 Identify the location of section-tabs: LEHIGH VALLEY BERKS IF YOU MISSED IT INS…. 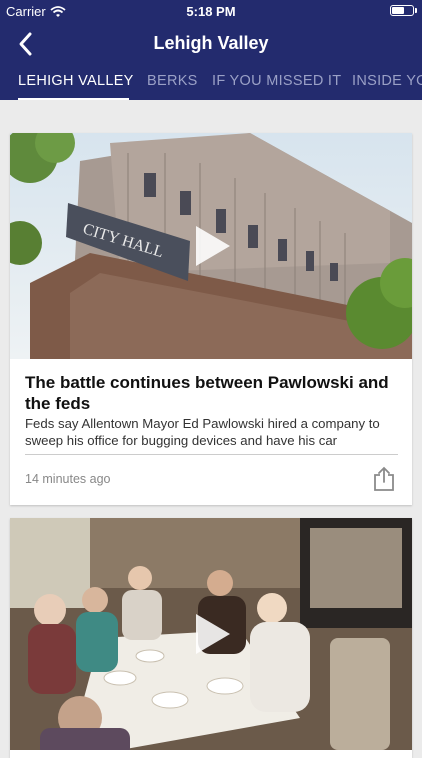
(211, 82).